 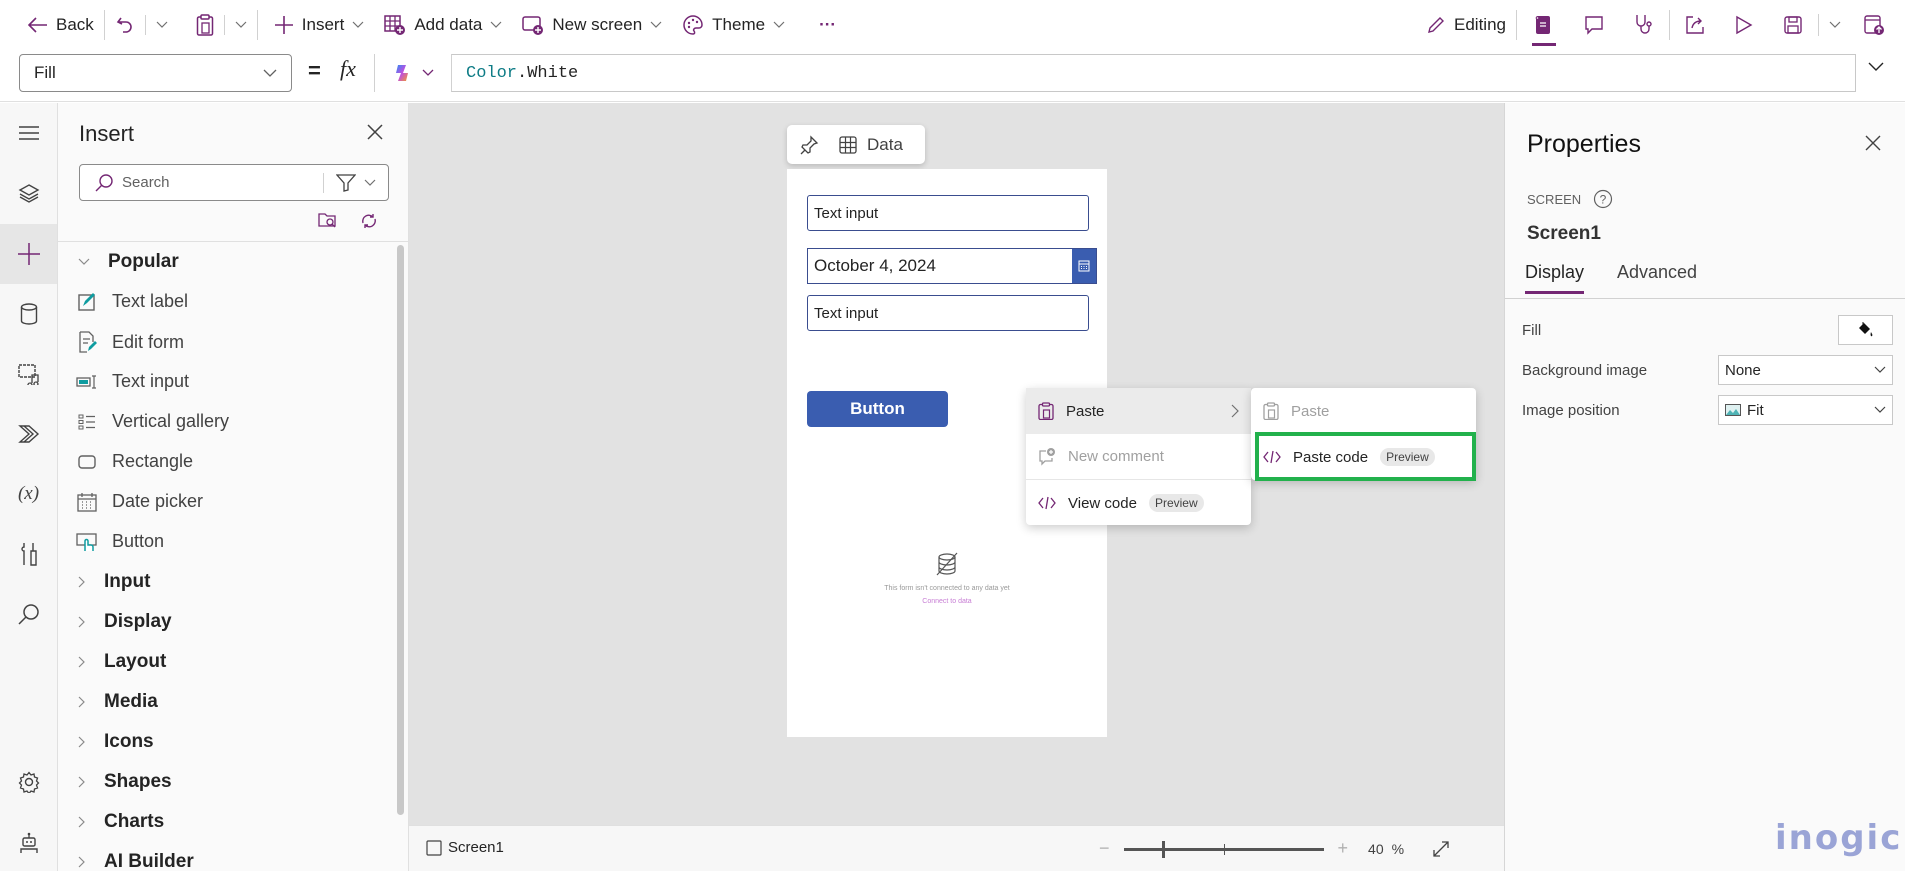 I want to click on copilot-agent-nav-button, so click(x=28, y=843).